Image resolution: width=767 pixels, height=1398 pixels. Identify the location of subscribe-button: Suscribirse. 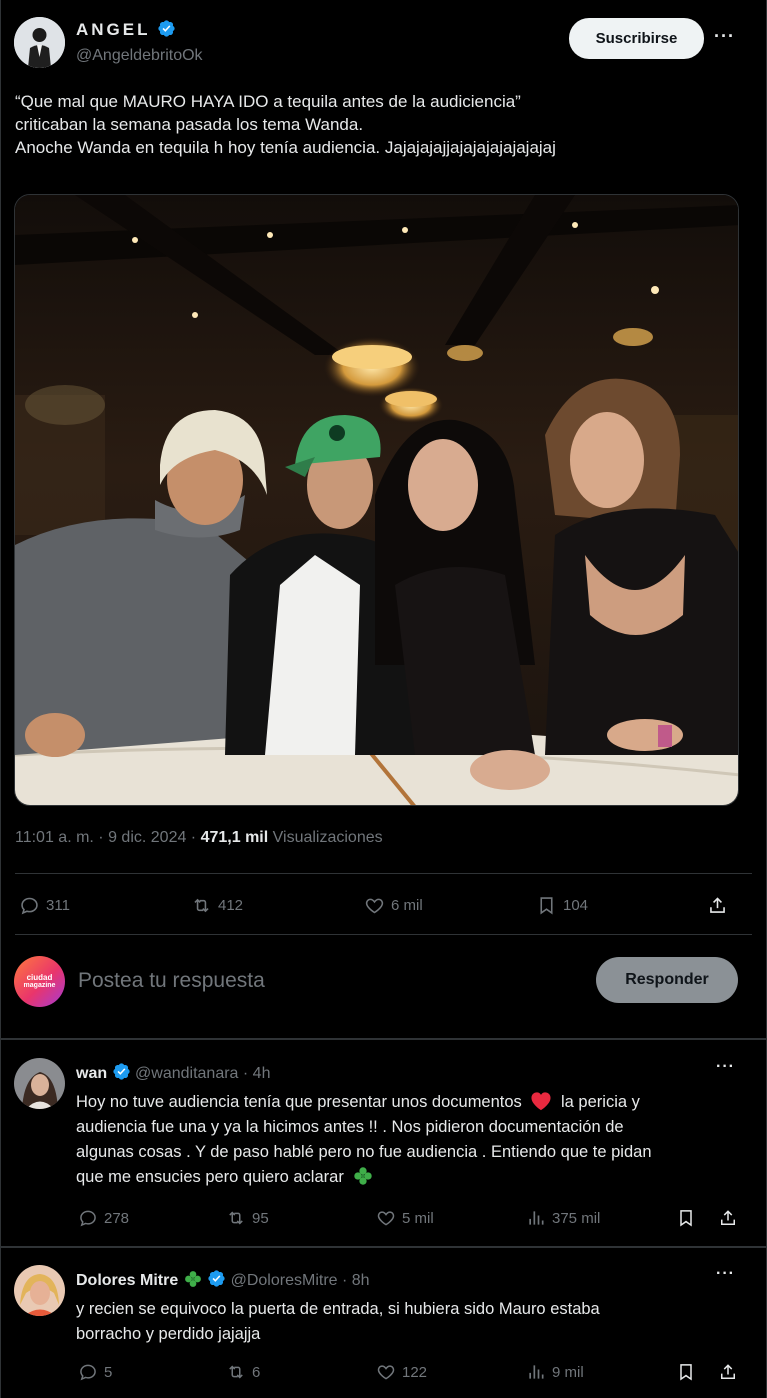
(636, 38).